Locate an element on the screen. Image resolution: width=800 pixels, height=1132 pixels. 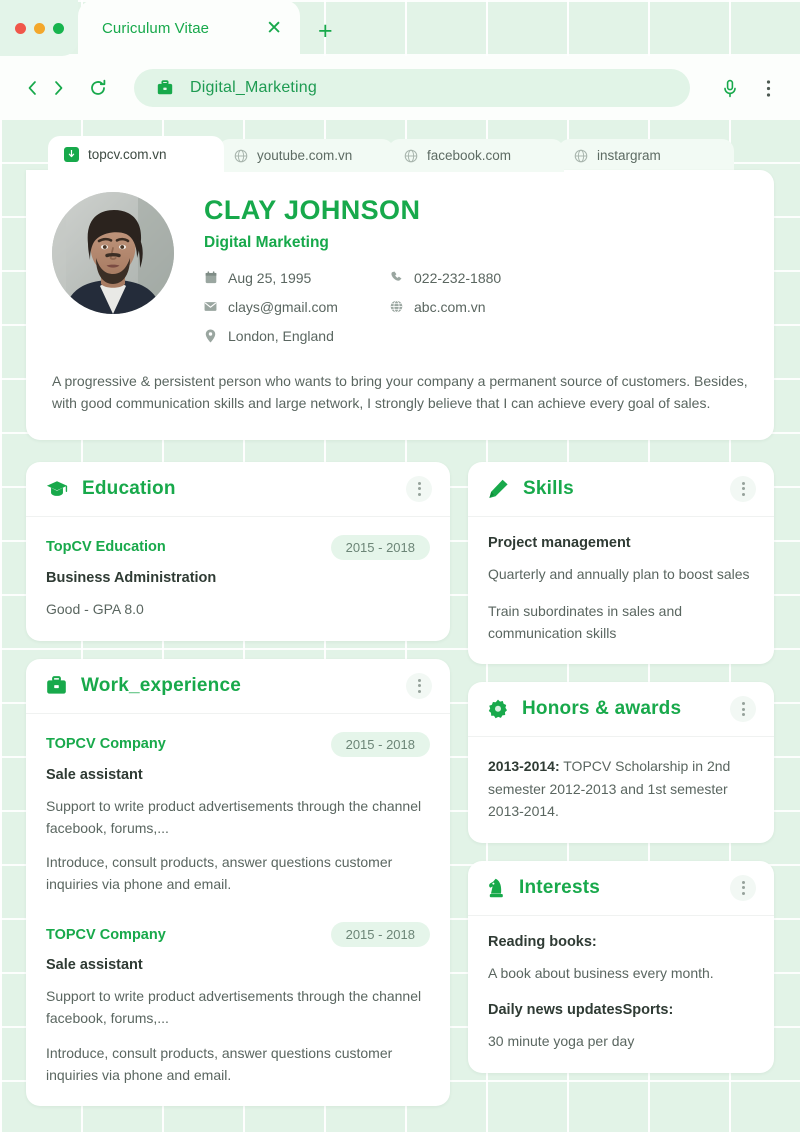
site-tab-label: facebook.com is located at coordinates (469, 155).